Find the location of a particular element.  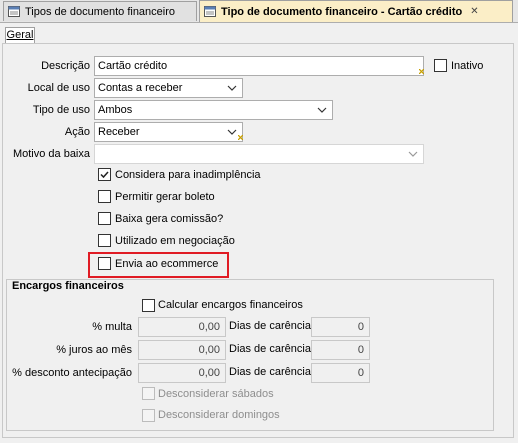

close-icon: ✕ is located at coordinates (474, 11).